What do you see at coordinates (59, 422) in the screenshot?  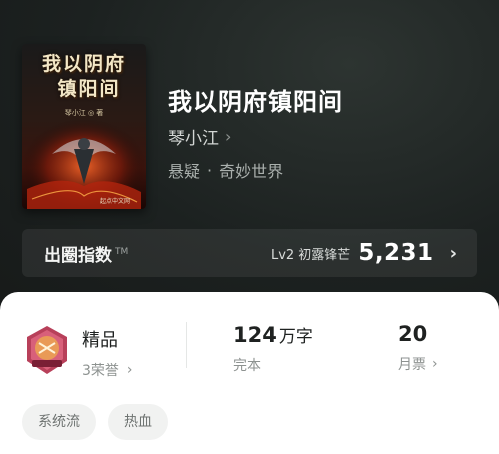 I see `tag-chip: 系统流` at bounding box center [59, 422].